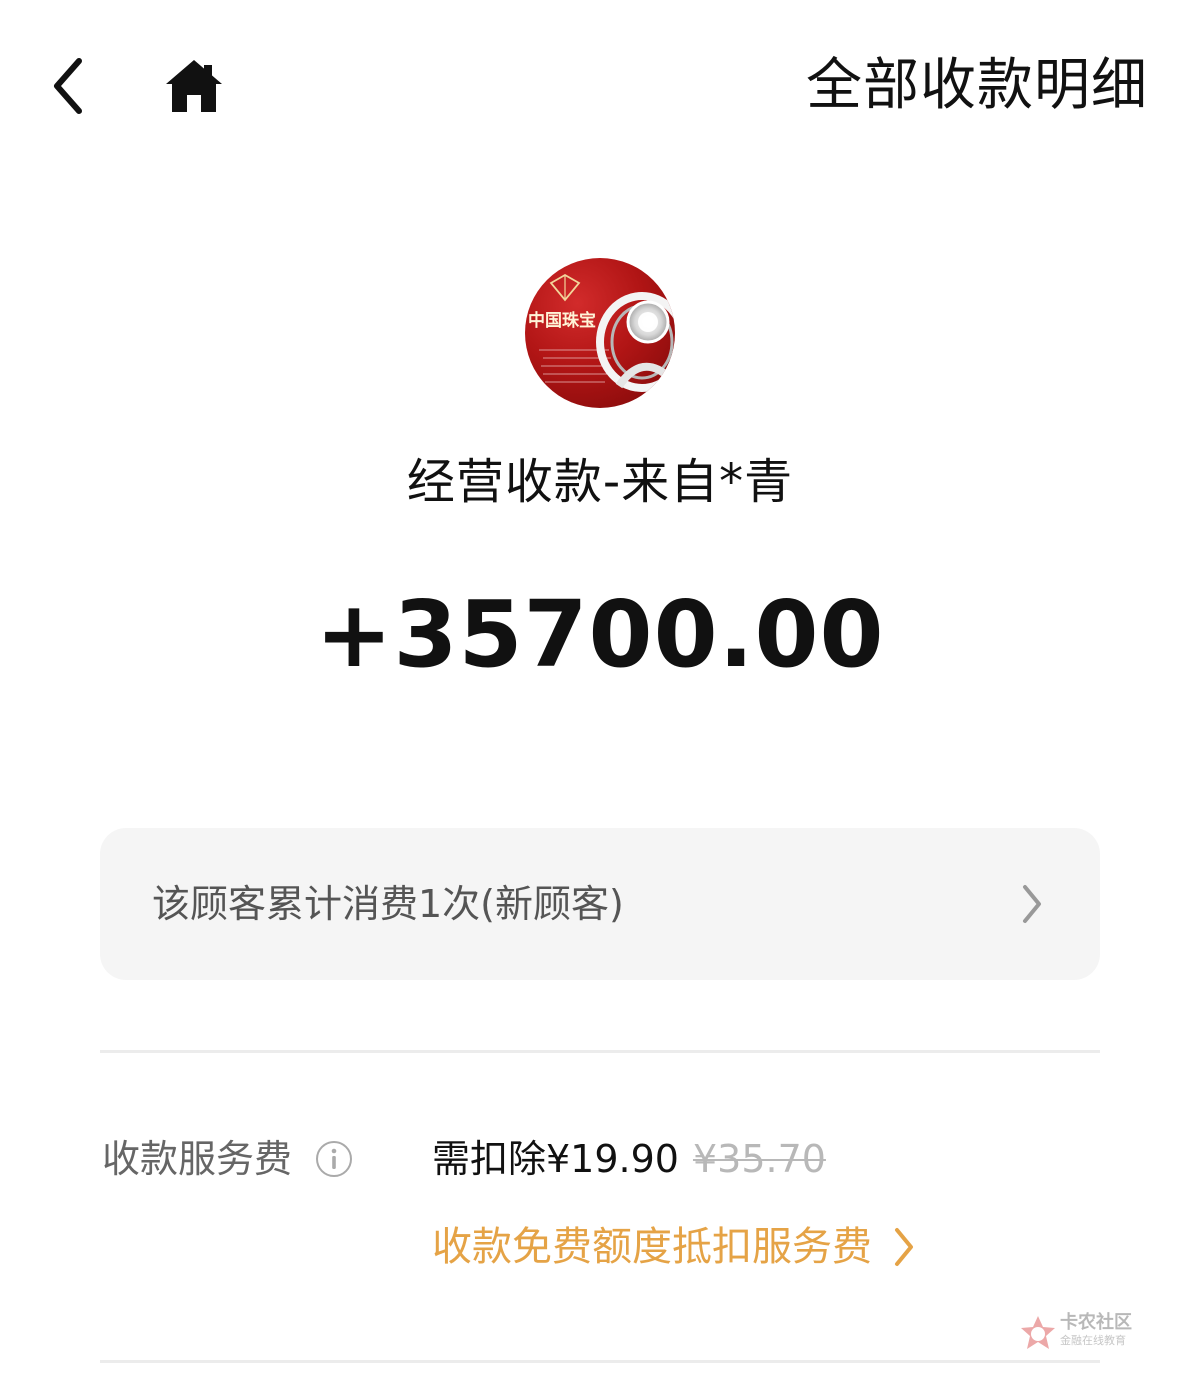 The height and width of the screenshot is (1400, 1200). I want to click on info-icon, so click(334, 1159).